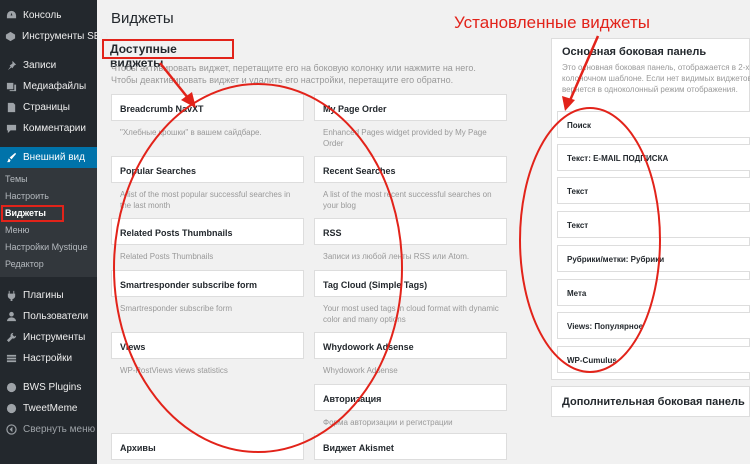 The height and width of the screenshot is (464, 750). I want to click on widget-desc: Whydowork Adsense, so click(360, 370).